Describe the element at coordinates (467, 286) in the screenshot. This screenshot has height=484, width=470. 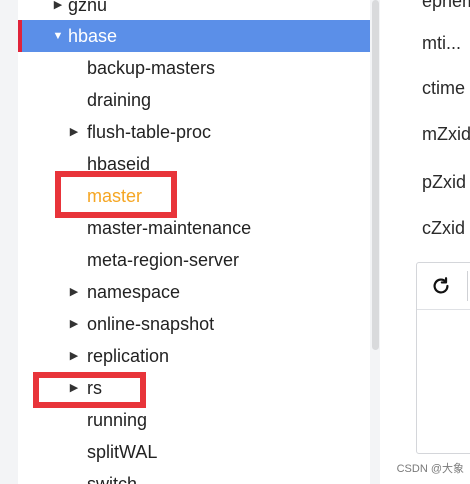
I see `toolbar-divider` at that location.